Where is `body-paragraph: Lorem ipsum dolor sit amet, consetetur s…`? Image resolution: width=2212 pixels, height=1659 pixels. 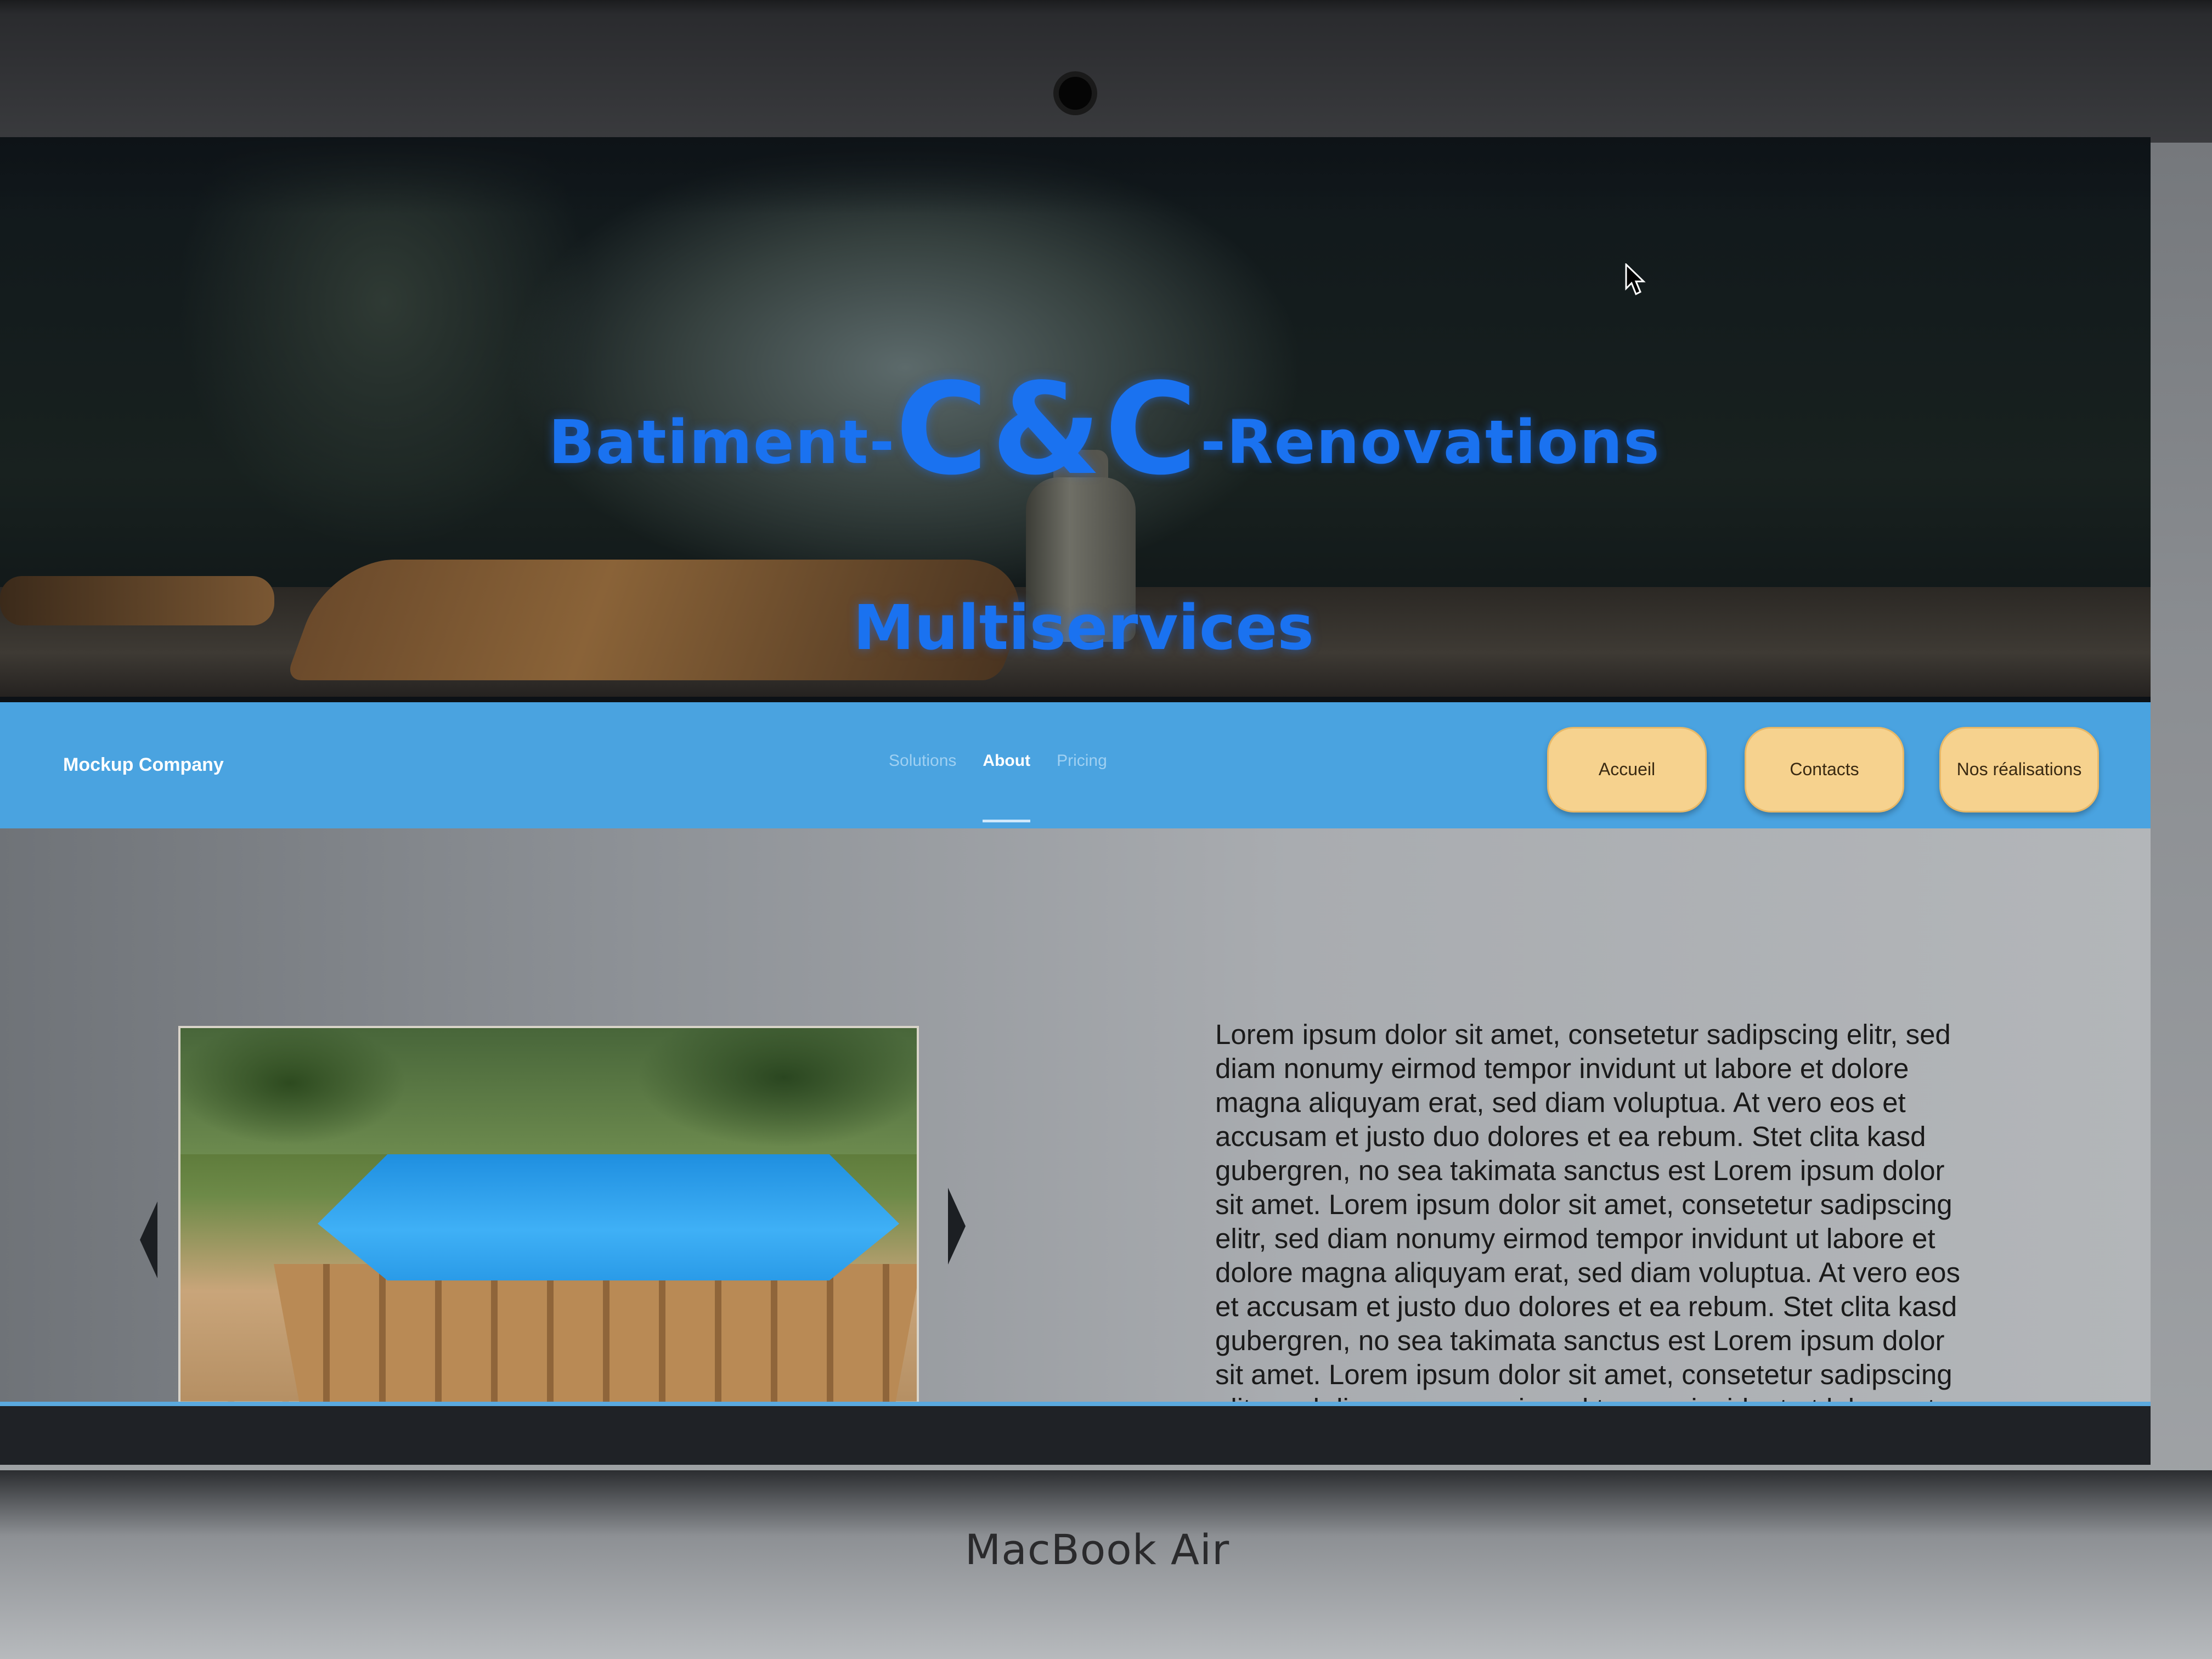 body-paragraph: Lorem ipsum dolor sit amet, consetetur s… is located at coordinates (1587, 1221).